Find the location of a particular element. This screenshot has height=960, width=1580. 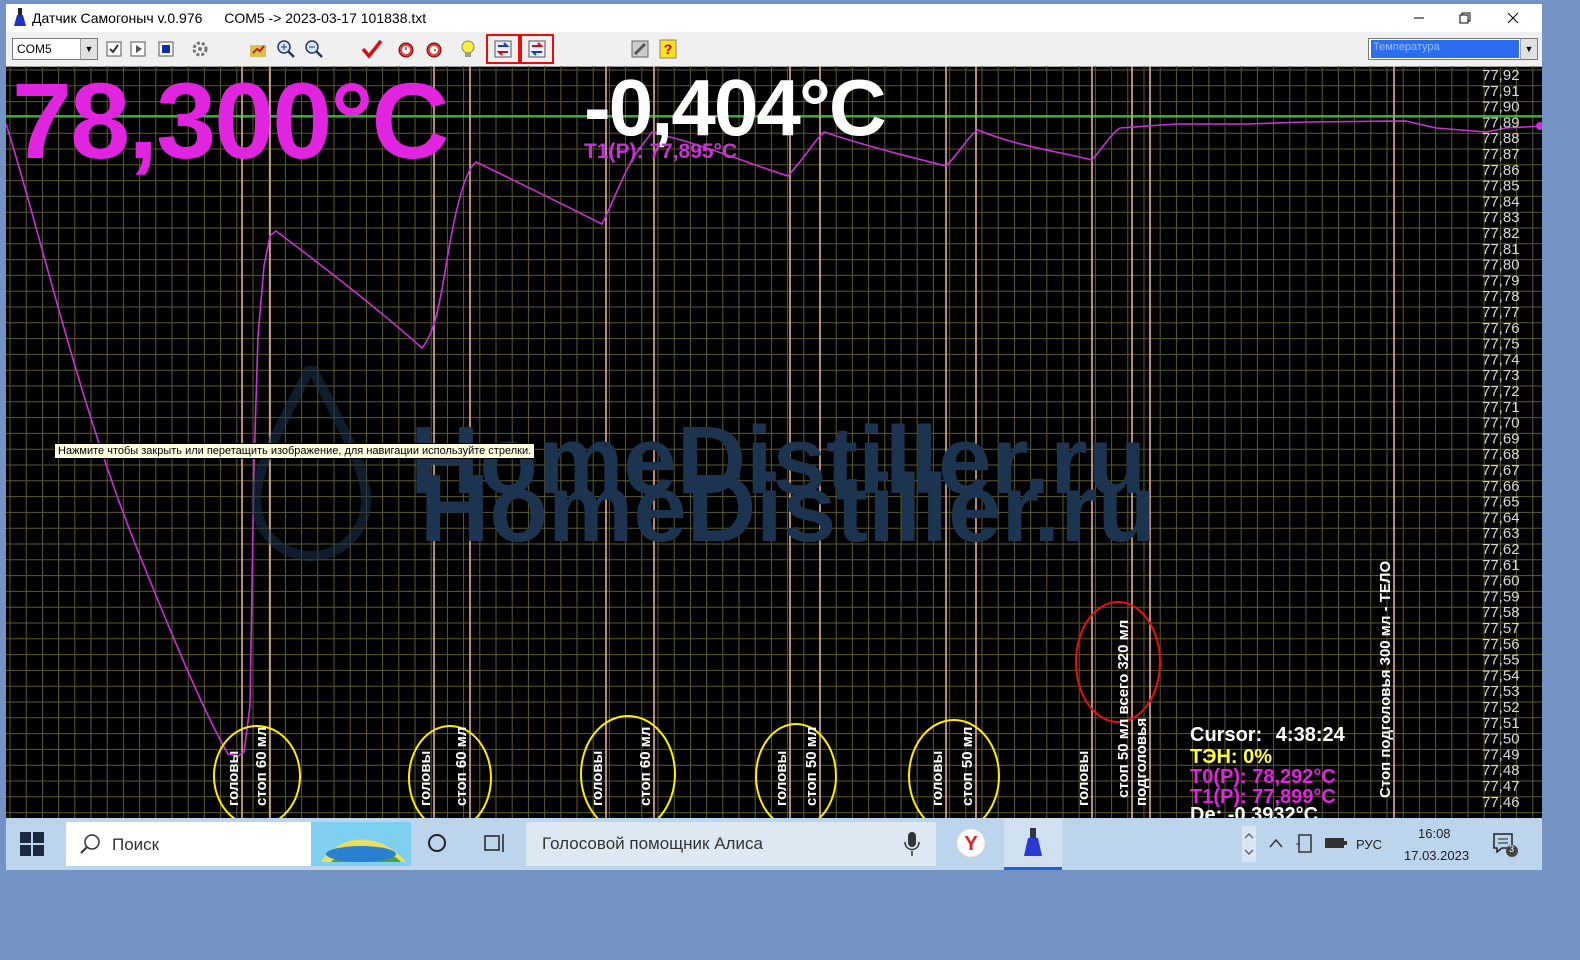

y-axis-label: 77,51 is located at coordinates (1501, 723).